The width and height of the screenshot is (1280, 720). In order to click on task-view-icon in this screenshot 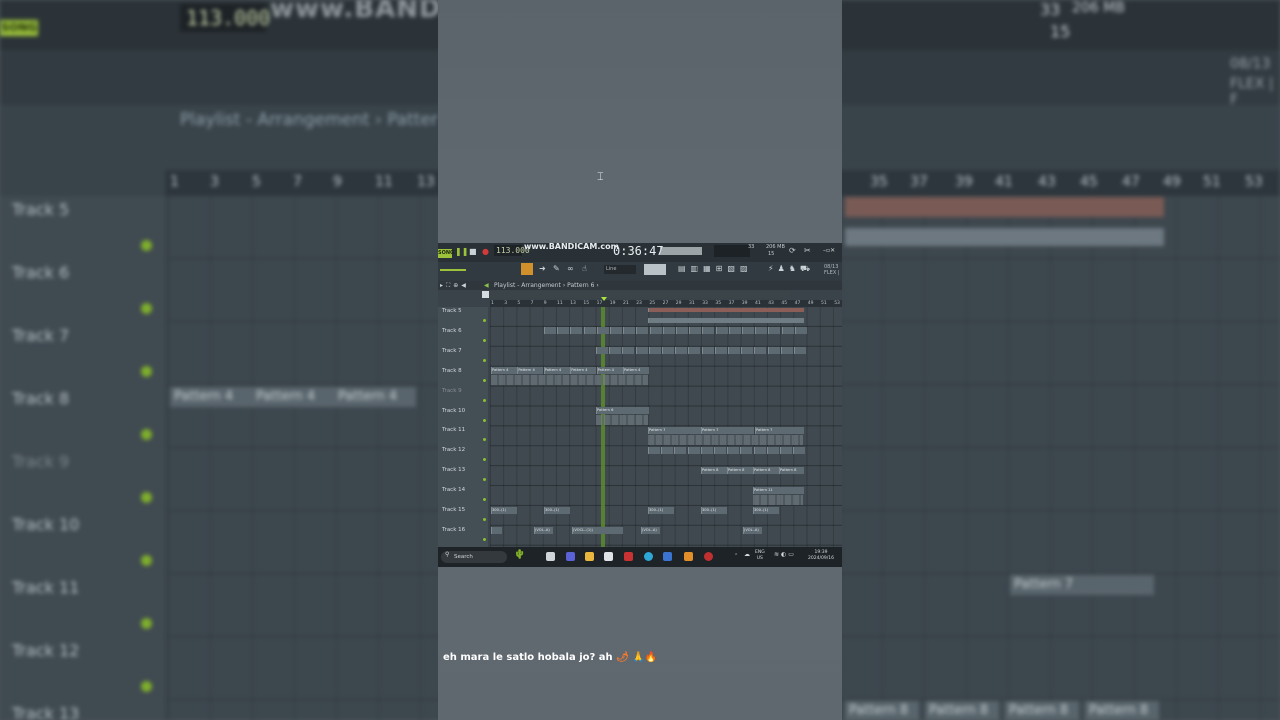, I will do `click(550, 556)`.